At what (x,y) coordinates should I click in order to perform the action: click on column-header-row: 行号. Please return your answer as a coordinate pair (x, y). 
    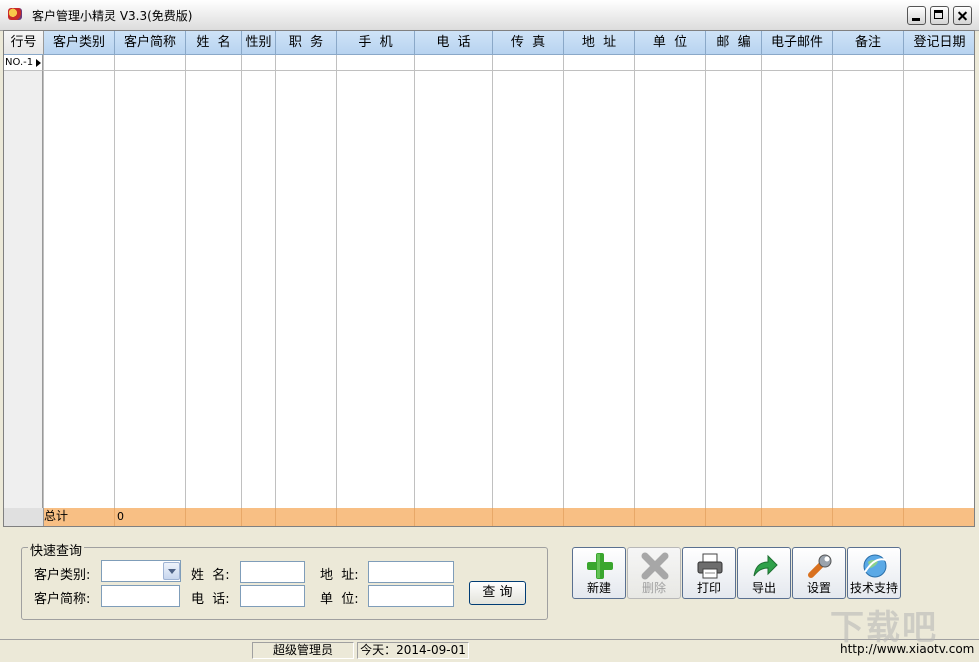
    Looking at the image, I should click on (24, 43).